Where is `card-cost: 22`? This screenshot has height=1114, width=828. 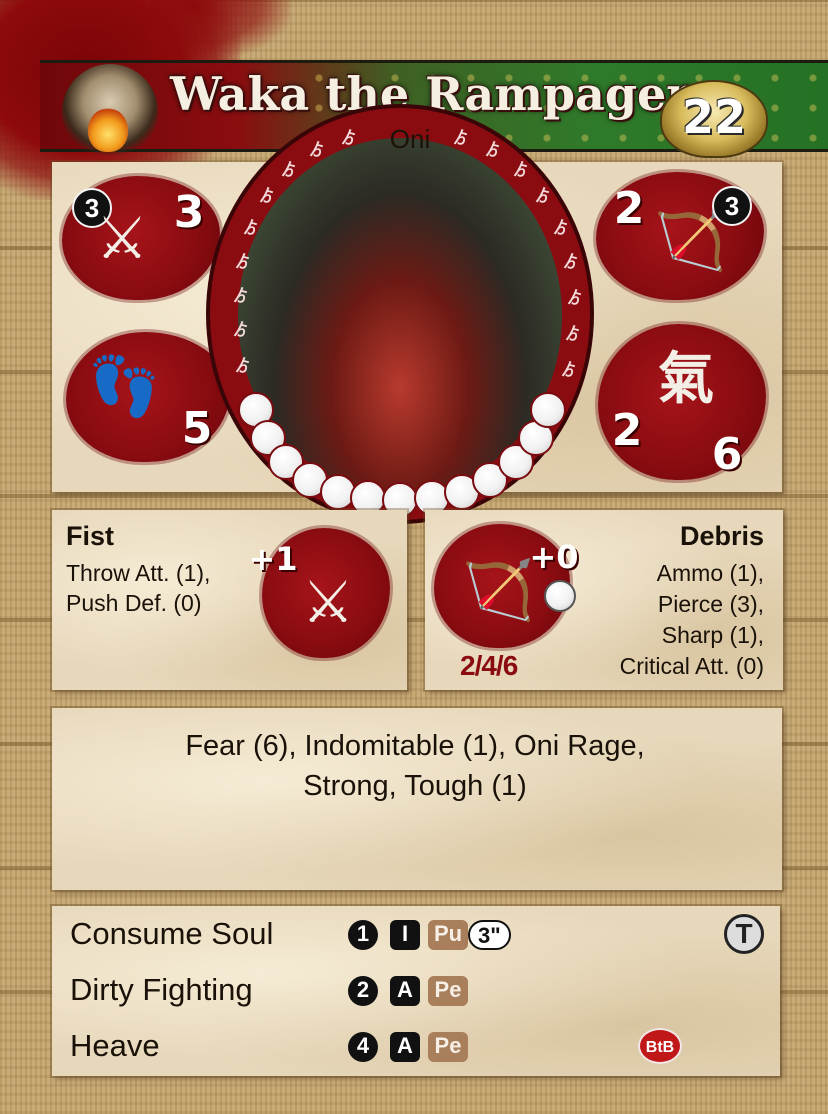
card-cost: 22 is located at coordinates (713, 117).